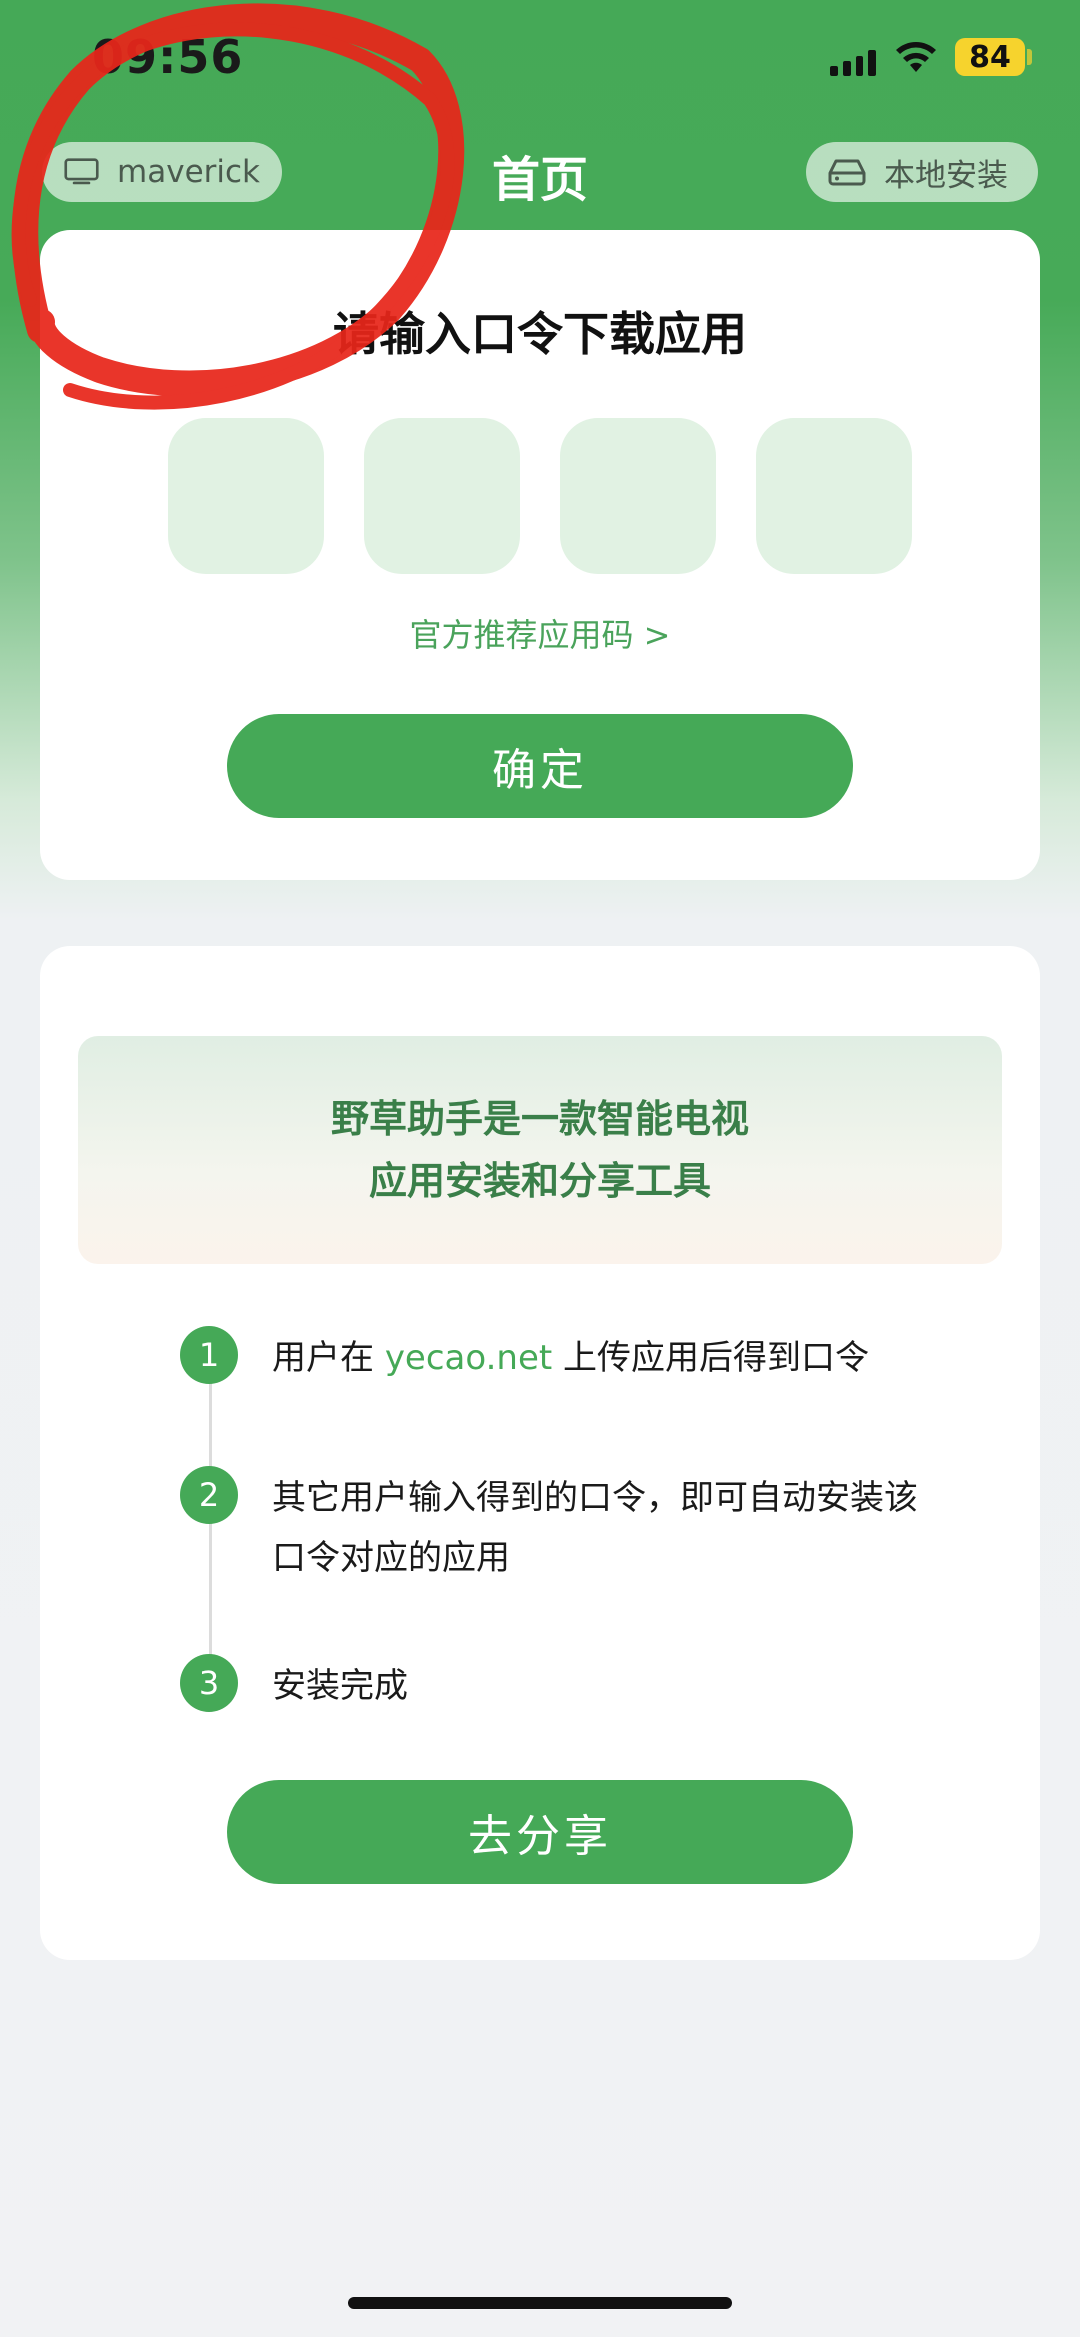  What do you see at coordinates (946, 175) in the screenshot?
I see `local-install-label: 本地安装` at bounding box center [946, 175].